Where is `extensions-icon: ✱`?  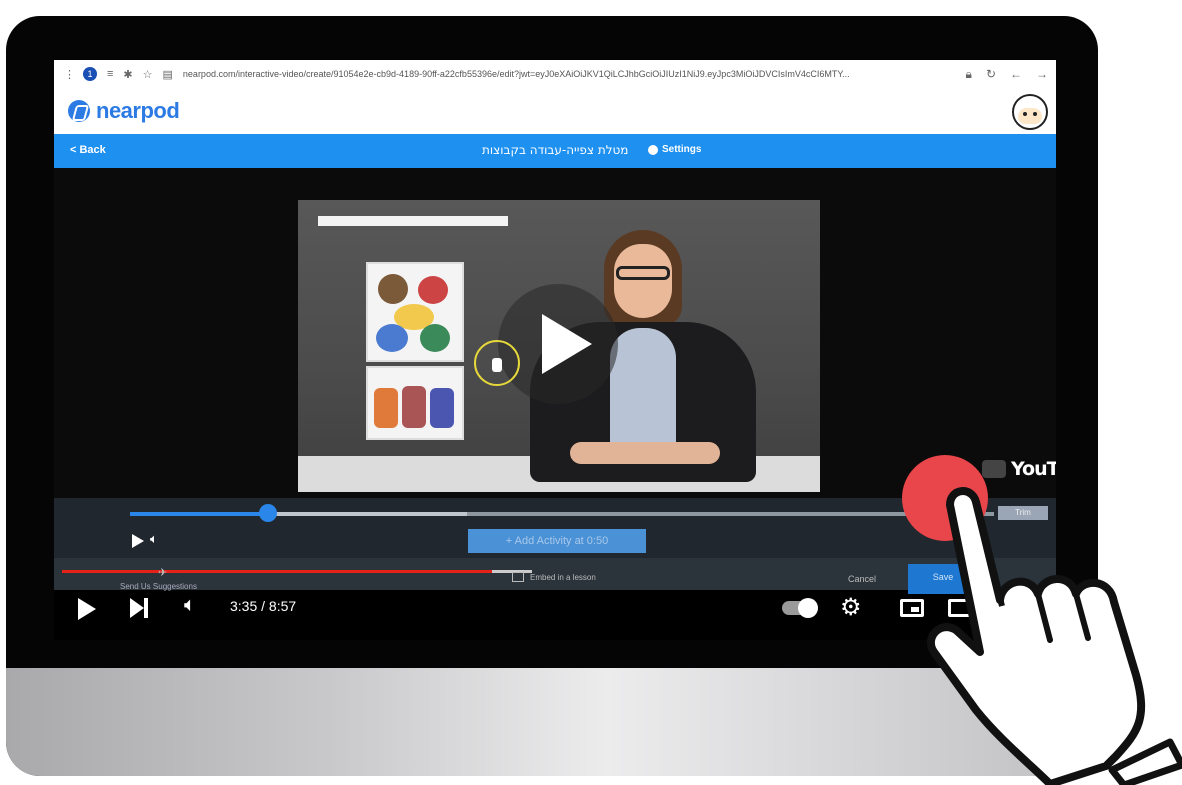 extensions-icon: ✱ is located at coordinates (127, 74).